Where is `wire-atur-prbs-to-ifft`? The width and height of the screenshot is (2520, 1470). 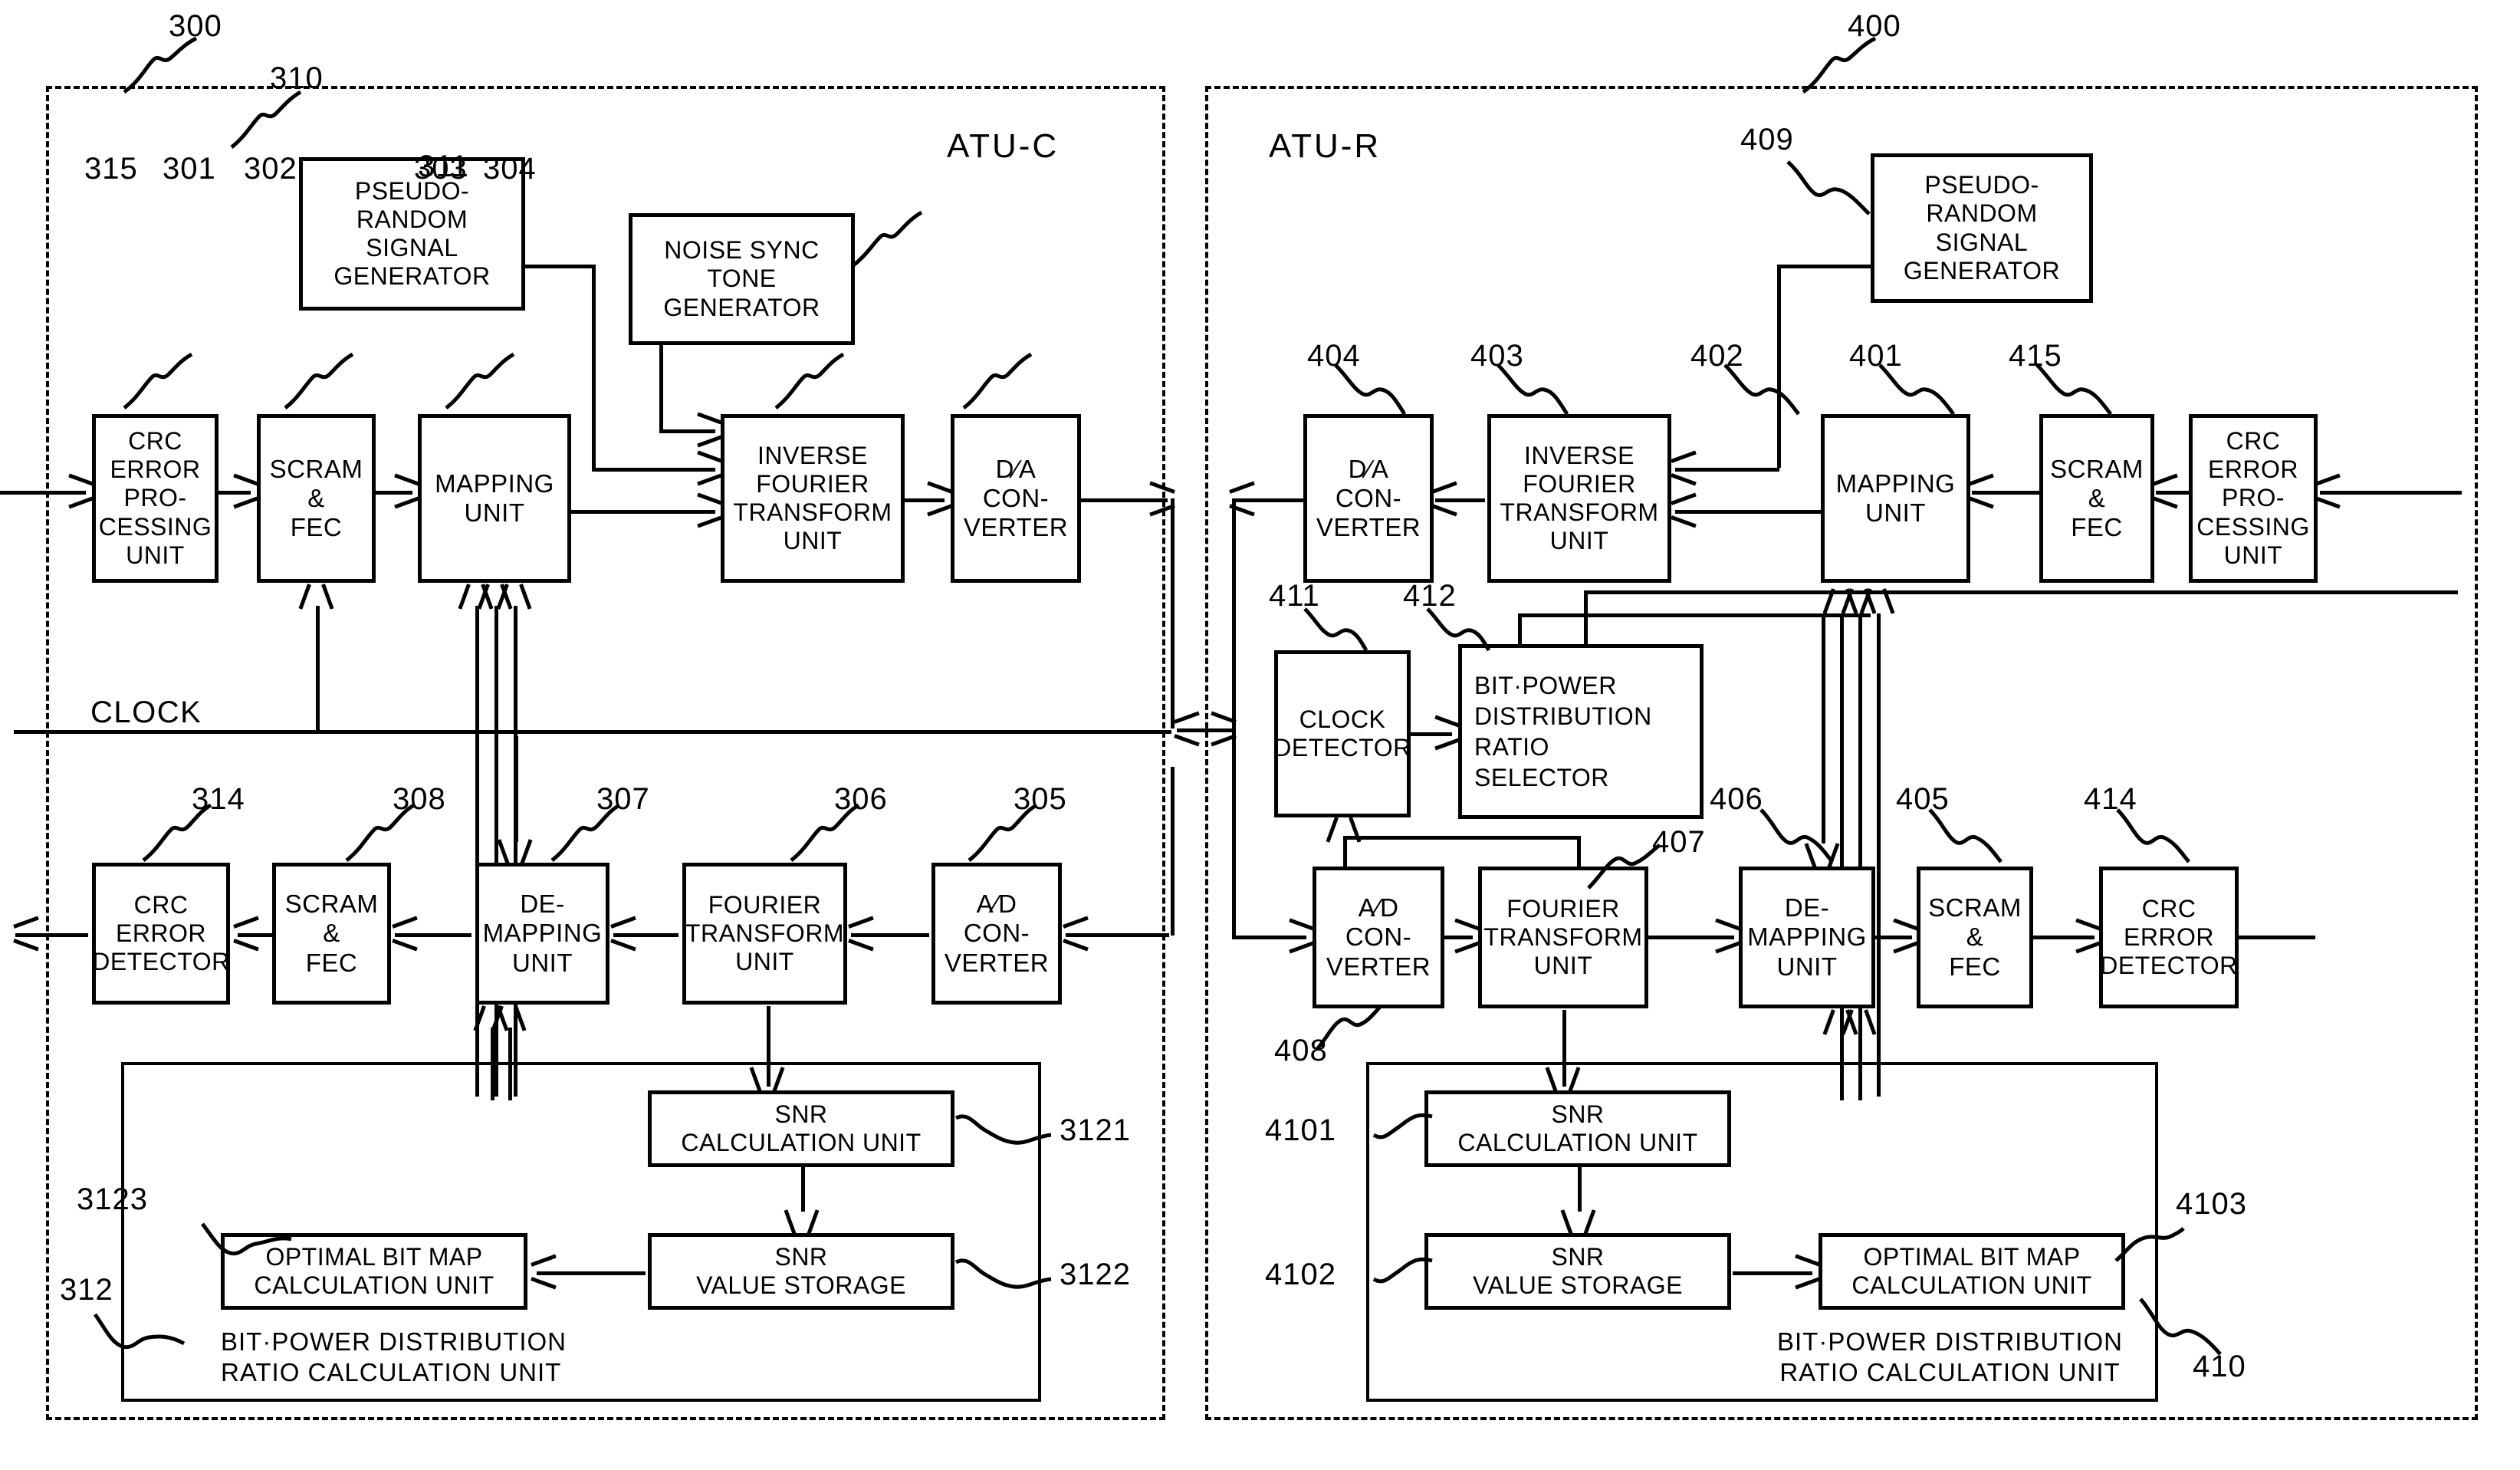
wire-atur-prbs-to-ifft is located at coordinates (1727, 470).